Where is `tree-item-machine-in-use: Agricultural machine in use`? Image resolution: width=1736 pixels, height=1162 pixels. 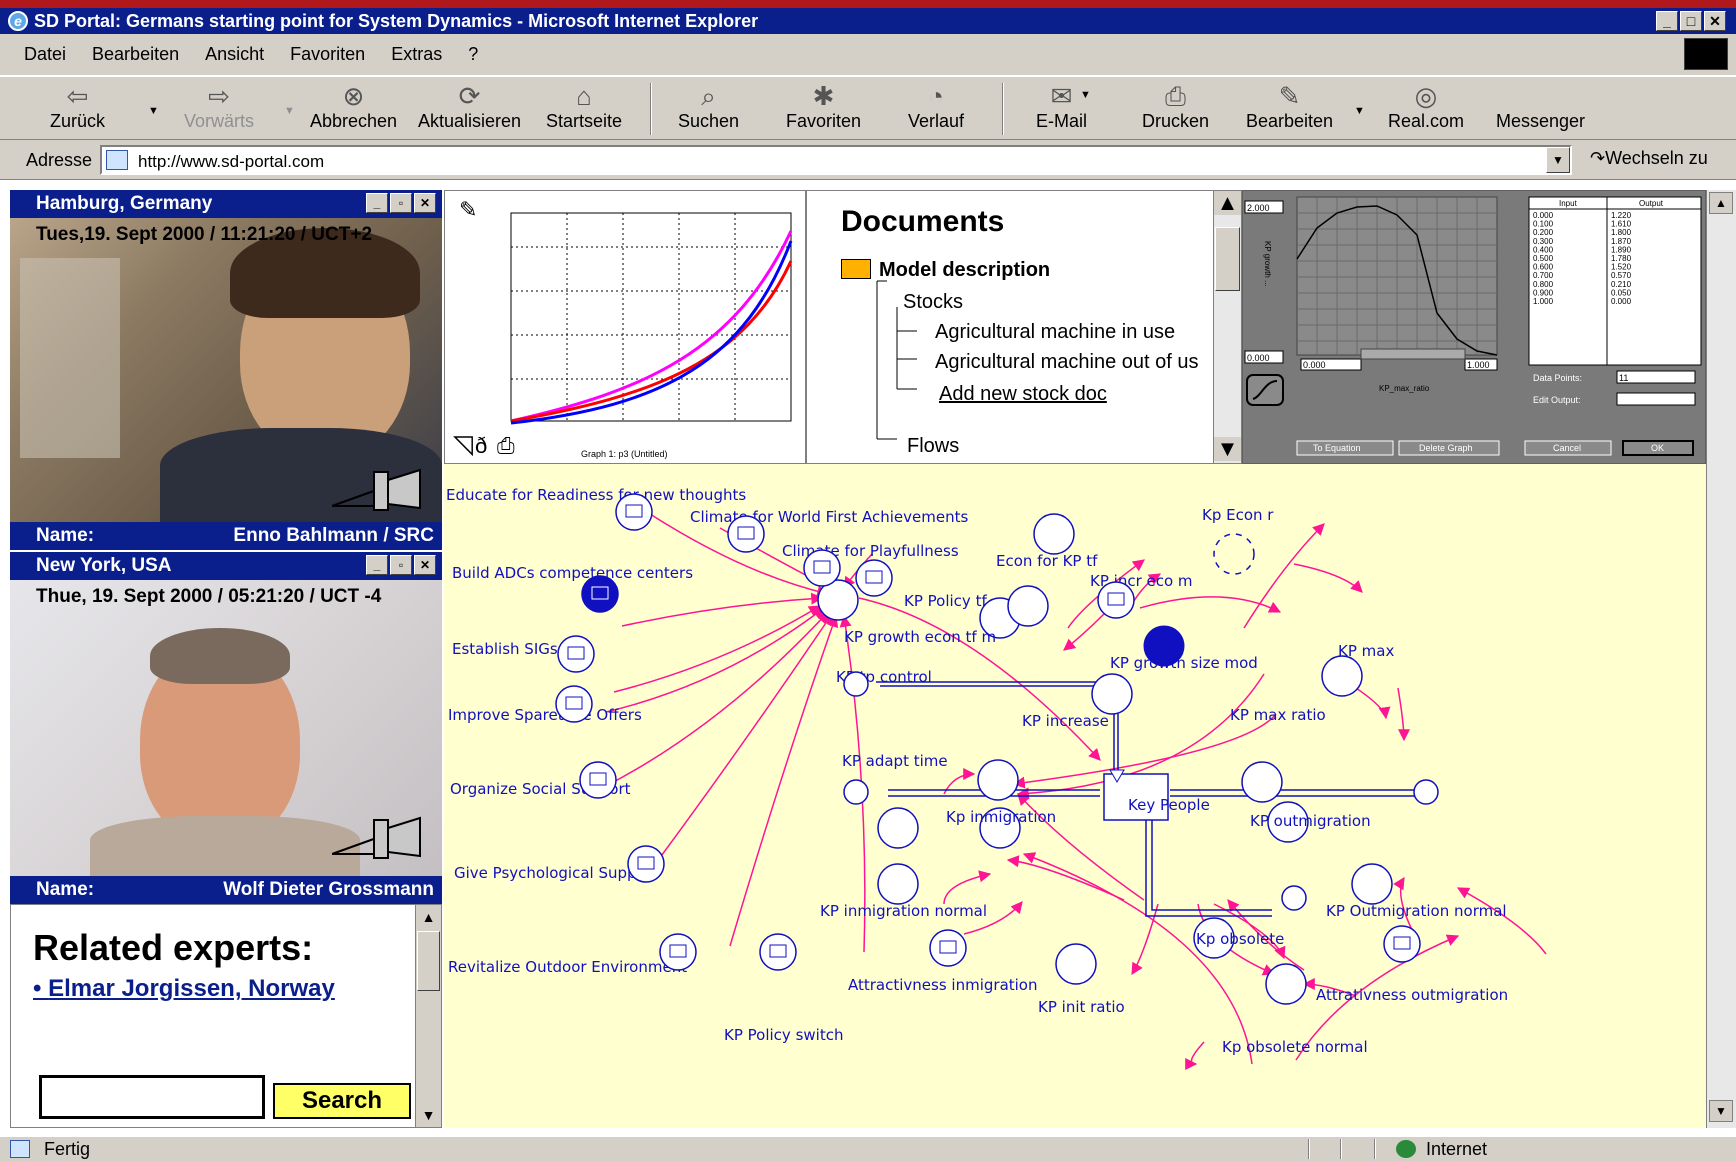
tree-item-machine-in-use: Agricultural machine in use is located at coordinates (1055, 332).